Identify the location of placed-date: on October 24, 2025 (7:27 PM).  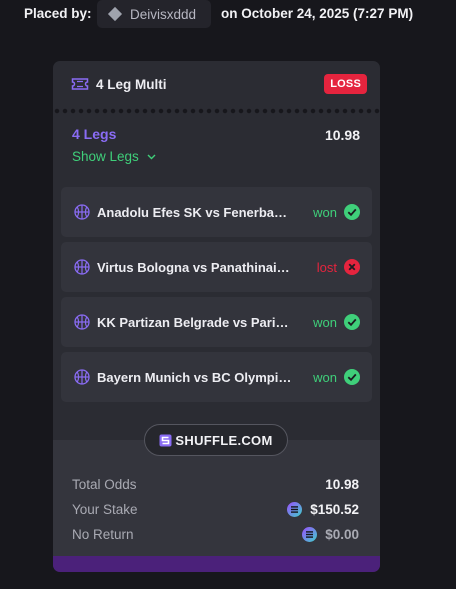
(317, 13).